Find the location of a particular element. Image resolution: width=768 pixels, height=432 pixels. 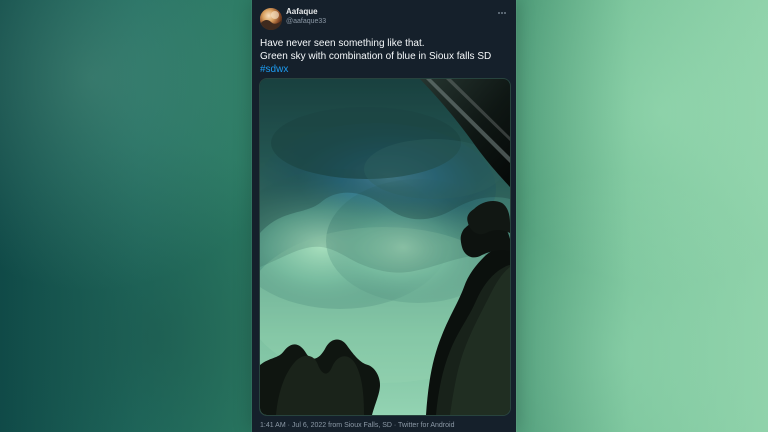

tweet-text-line-1: Have never seen something like that. is located at coordinates (342, 43).